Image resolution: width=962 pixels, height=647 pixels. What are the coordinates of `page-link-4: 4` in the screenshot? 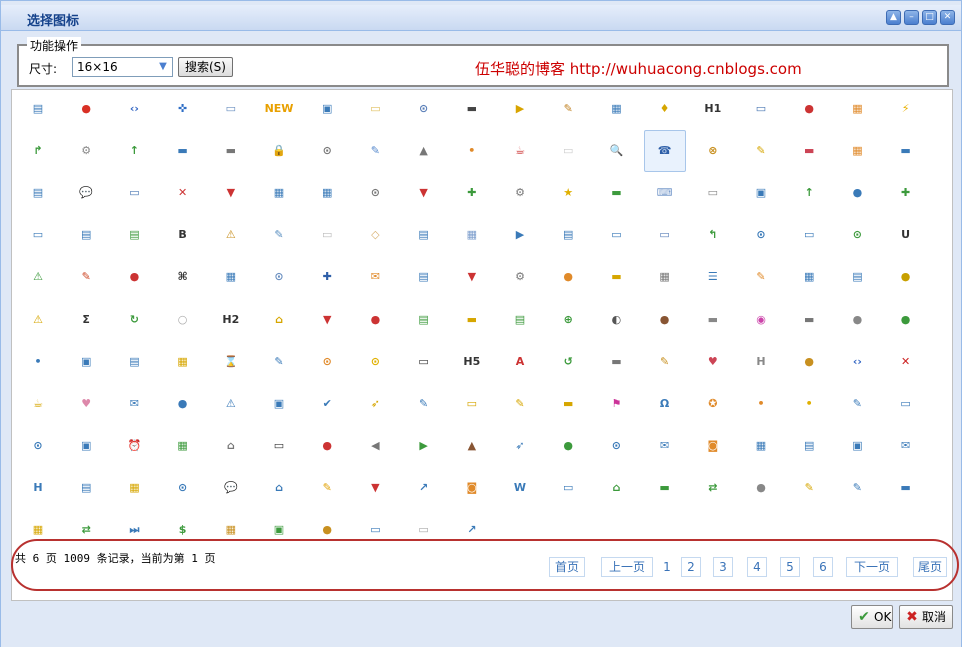 It's located at (757, 567).